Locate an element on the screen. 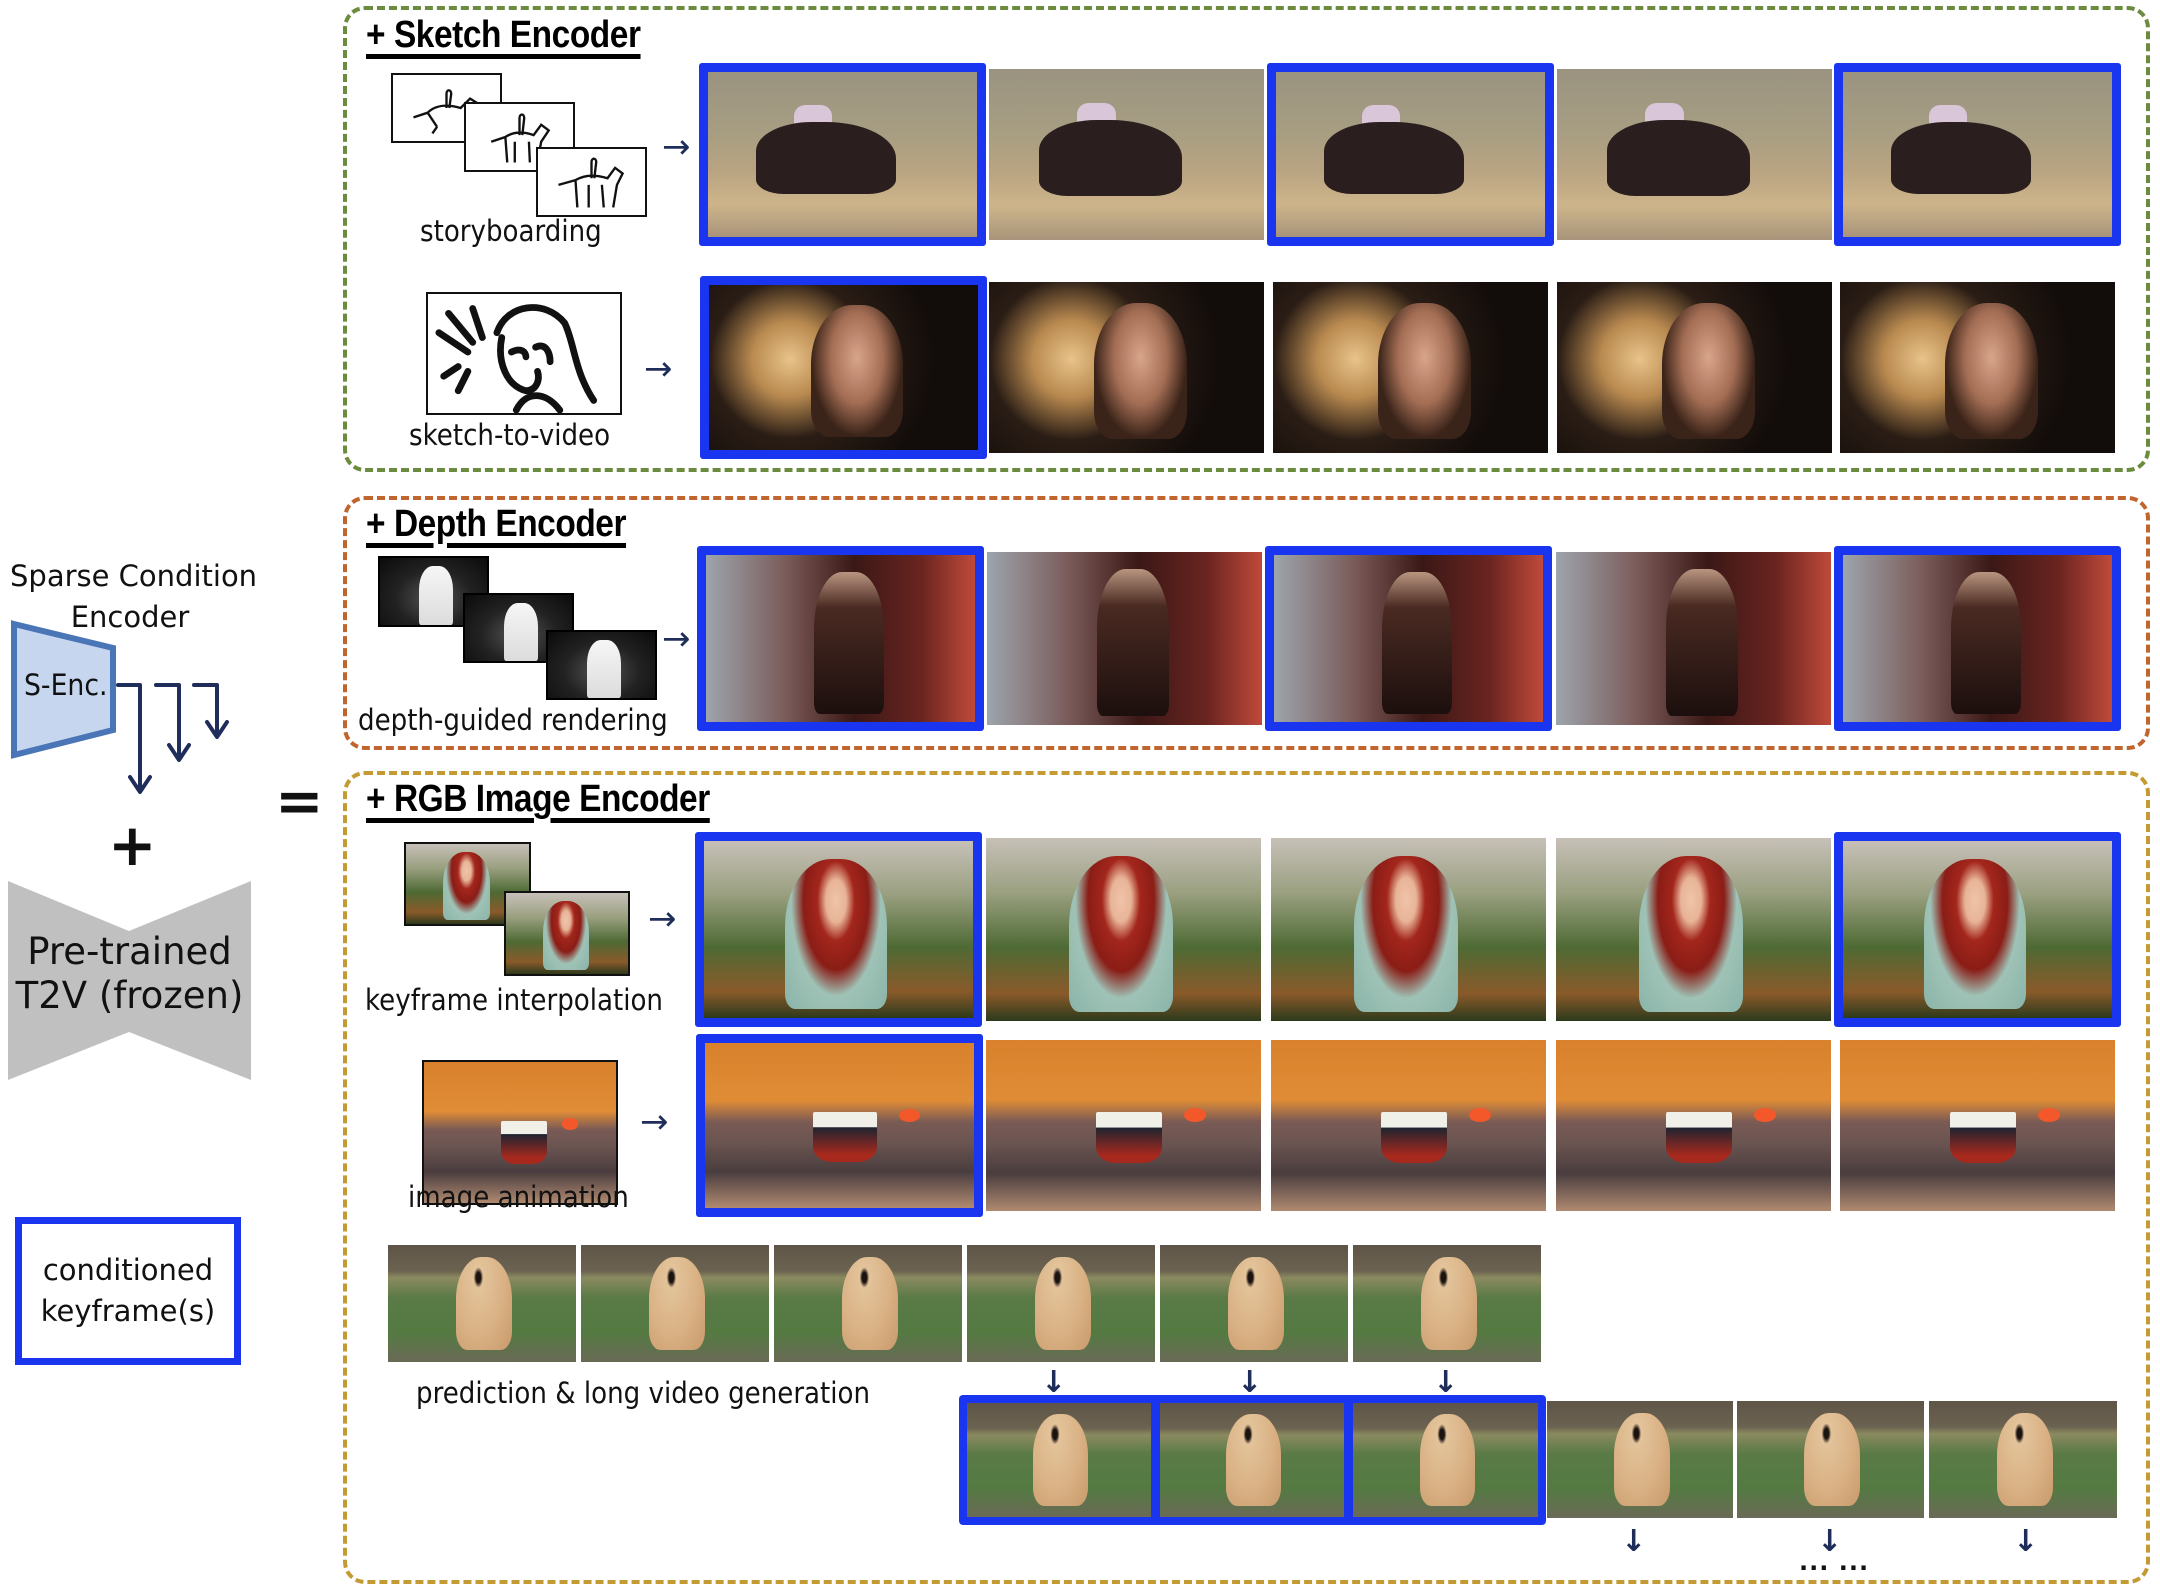 The height and width of the screenshot is (1592, 2160). task-label-sketch-to-video: sketch-to-video is located at coordinates (510, 435).